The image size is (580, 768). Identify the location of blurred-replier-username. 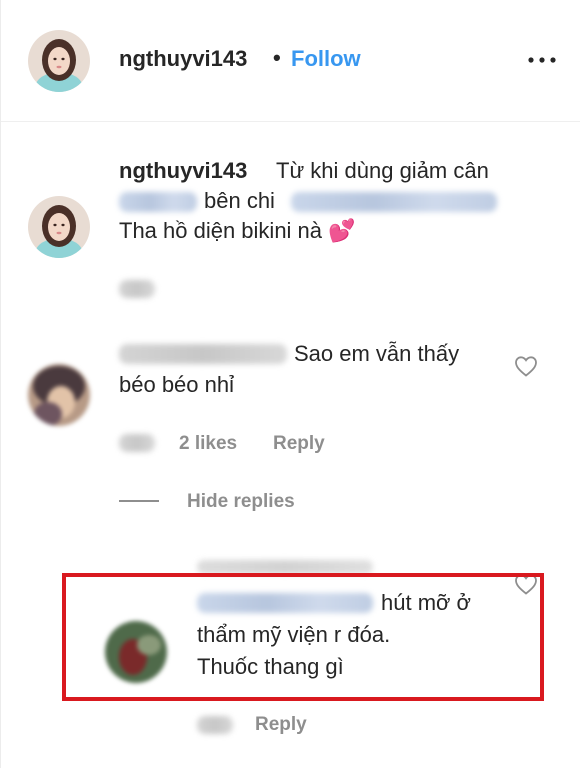
(285, 567).